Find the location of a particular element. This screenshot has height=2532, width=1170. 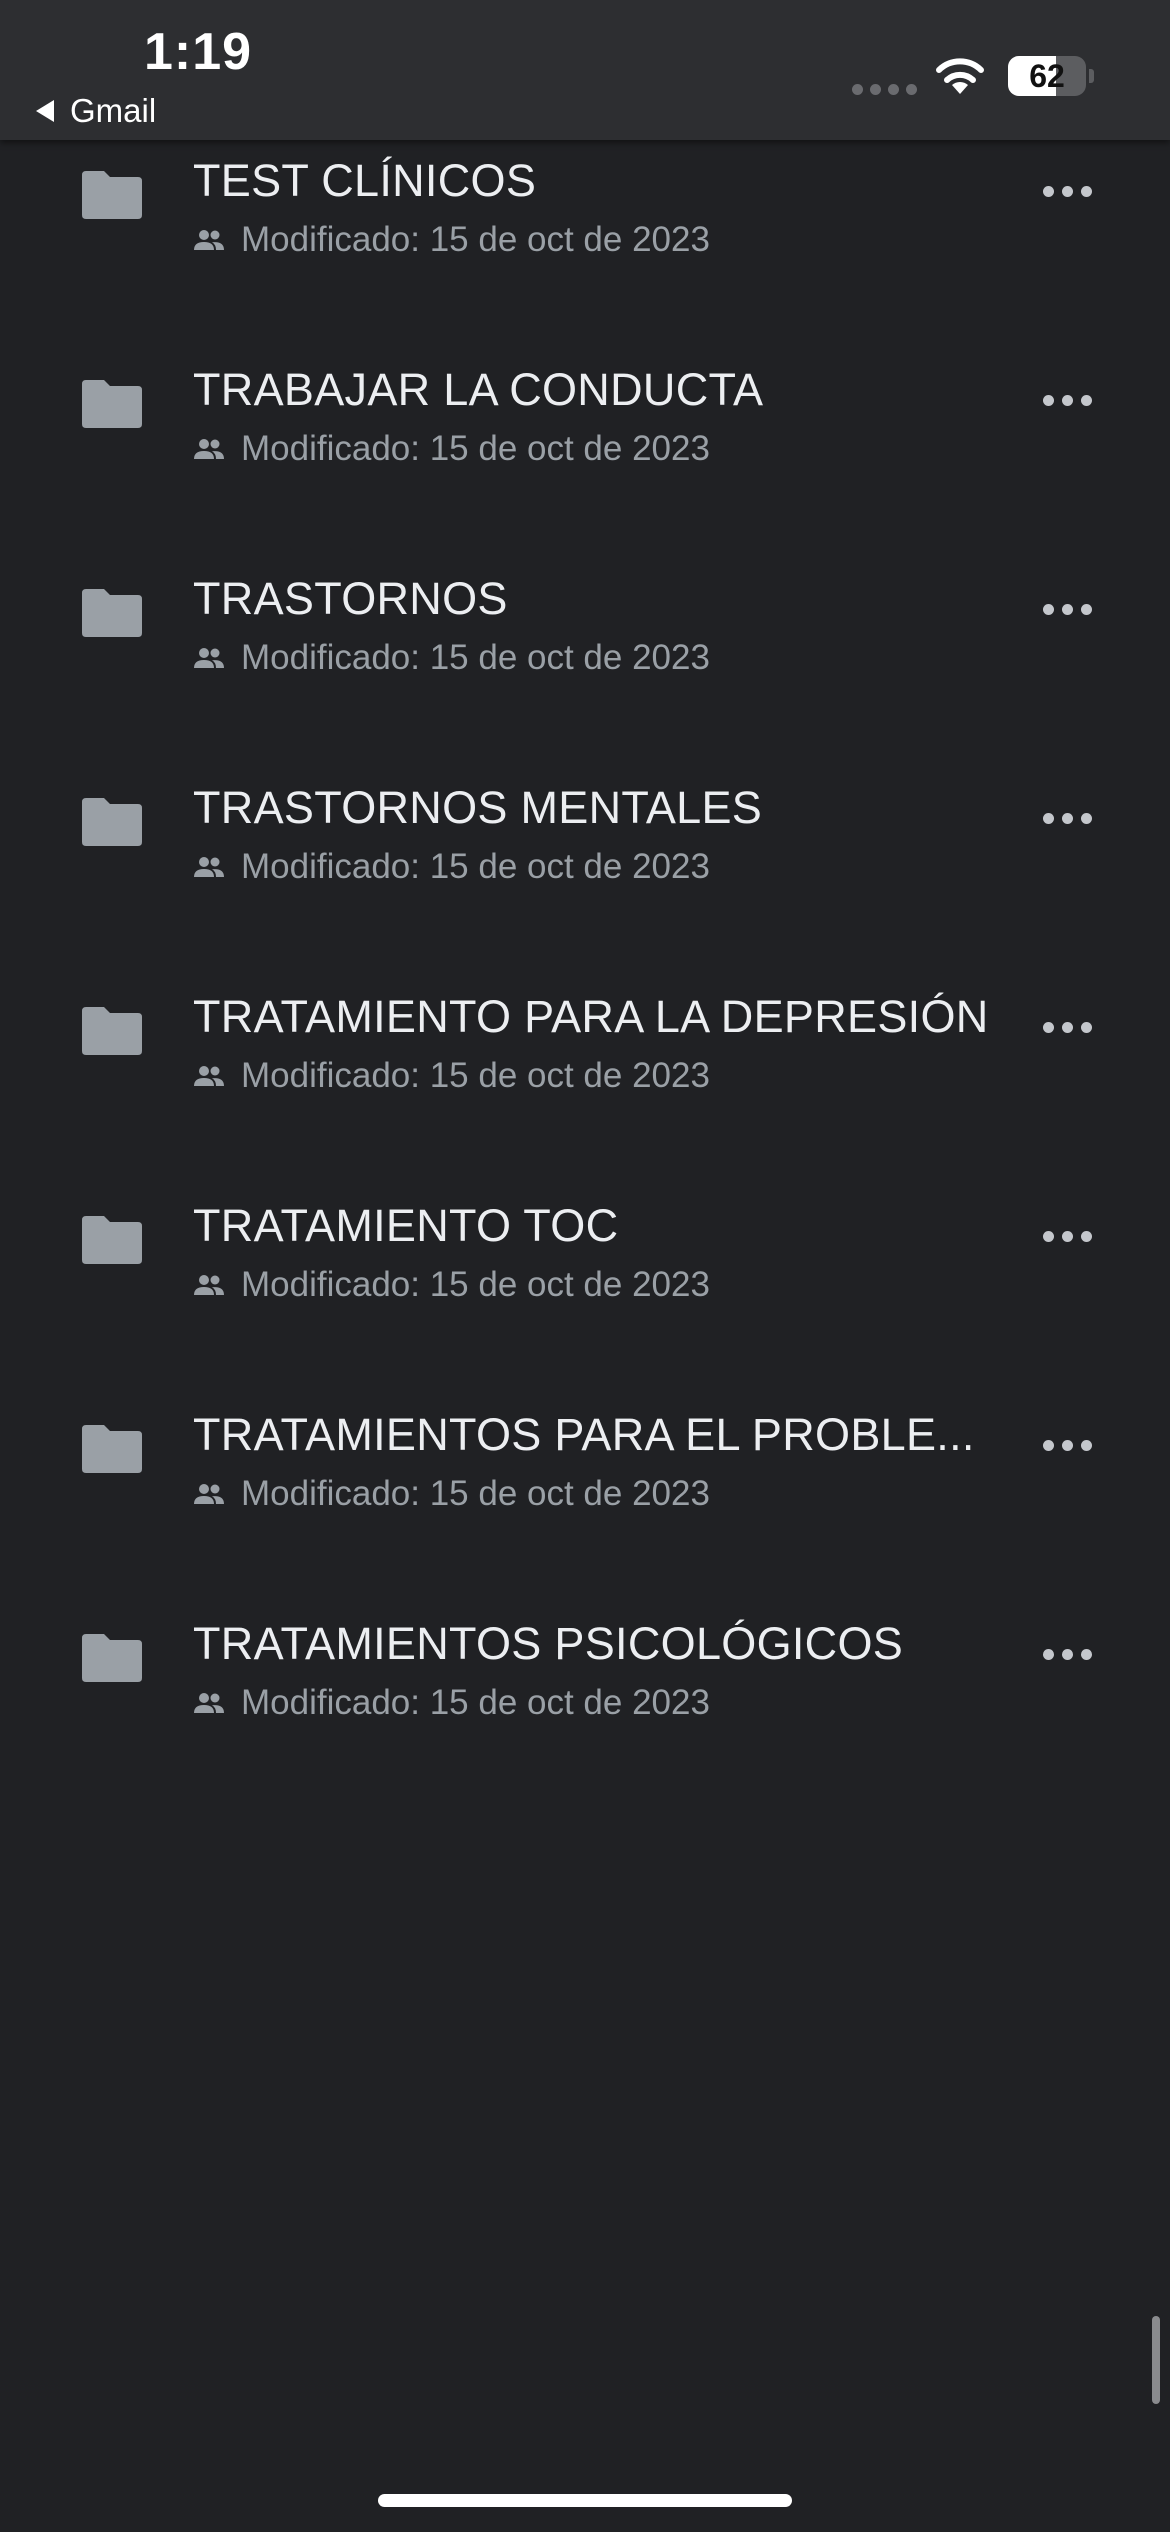

folder-row: TRASTORNOS Modificado: 15 de oct de 2023 is located at coordinates (585, 606).